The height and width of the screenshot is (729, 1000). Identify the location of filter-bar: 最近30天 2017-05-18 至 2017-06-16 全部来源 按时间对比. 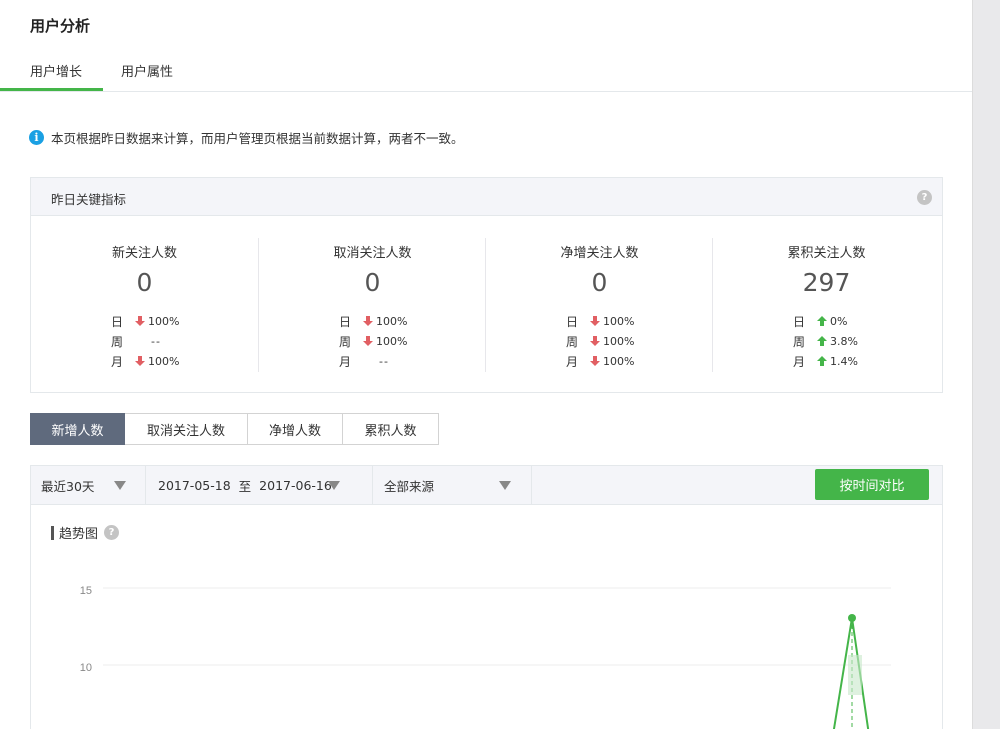
(486, 485).